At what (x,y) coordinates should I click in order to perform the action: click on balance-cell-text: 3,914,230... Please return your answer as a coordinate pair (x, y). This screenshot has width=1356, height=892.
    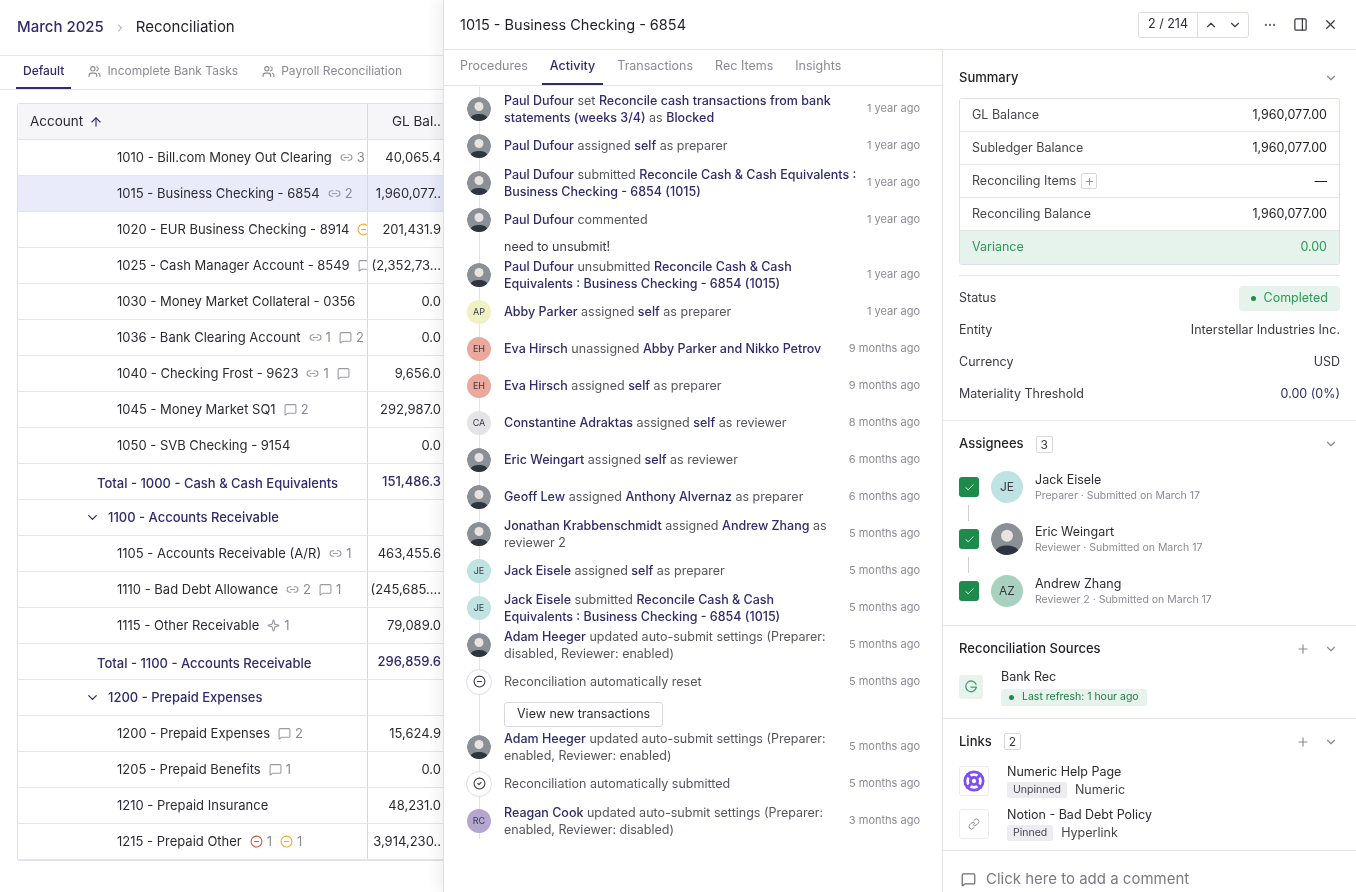
    Looking at the image, I should click on (407, 841).